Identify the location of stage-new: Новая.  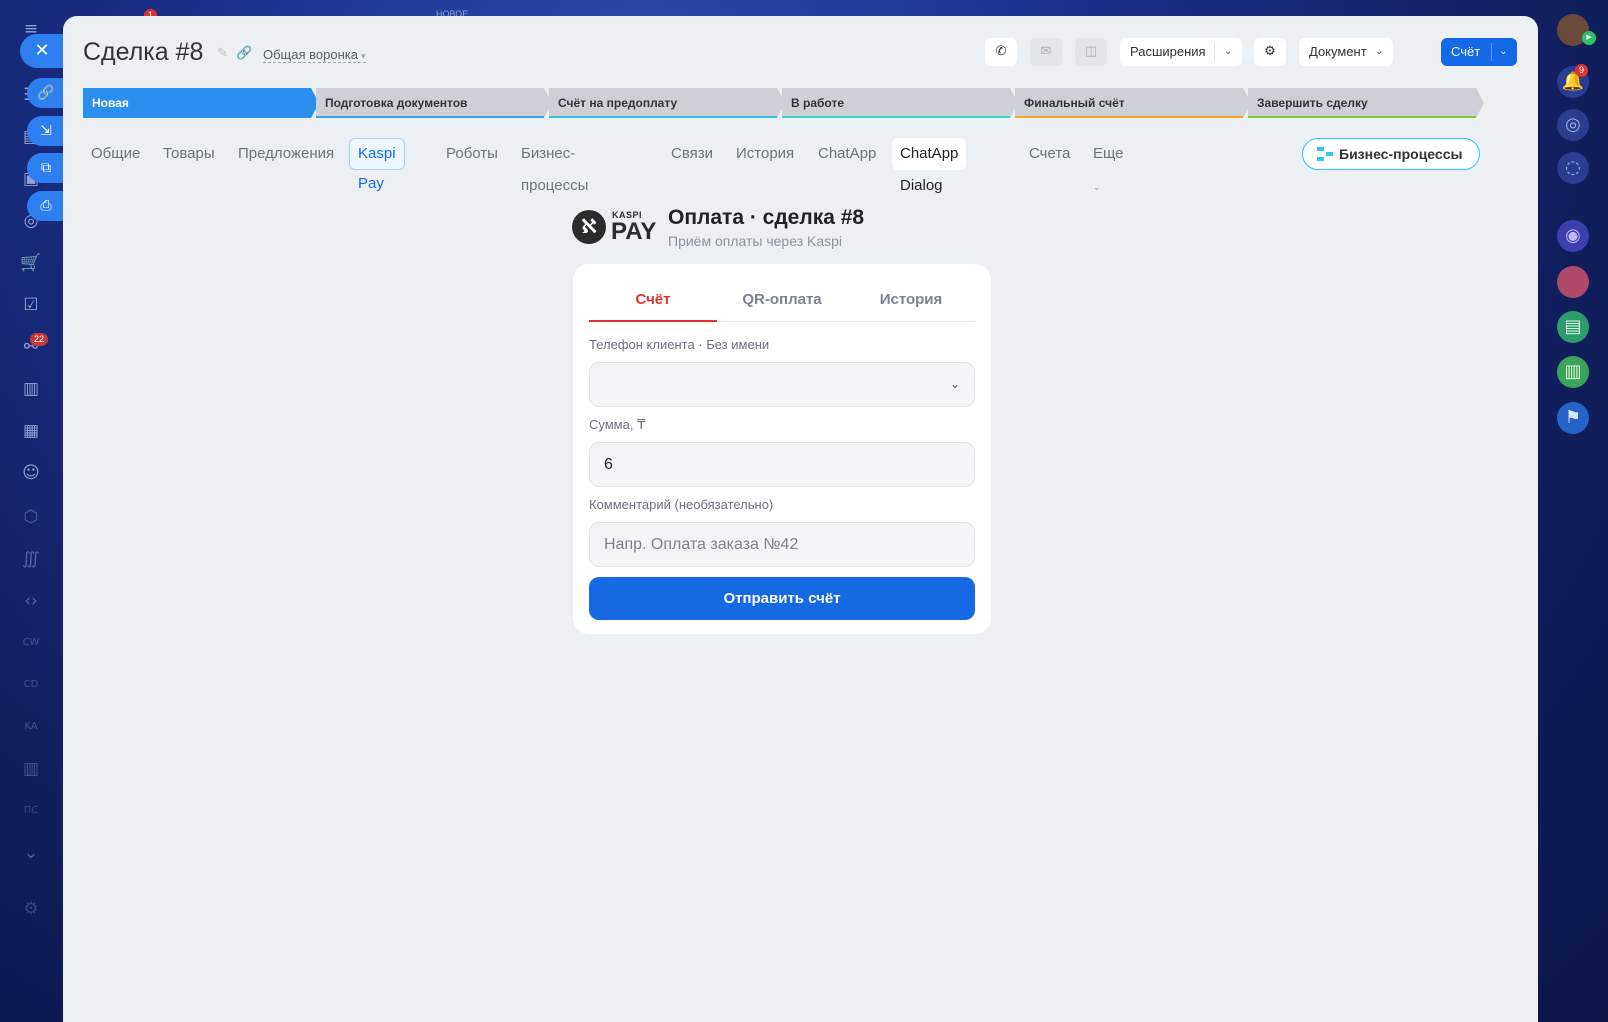
(201, 103).